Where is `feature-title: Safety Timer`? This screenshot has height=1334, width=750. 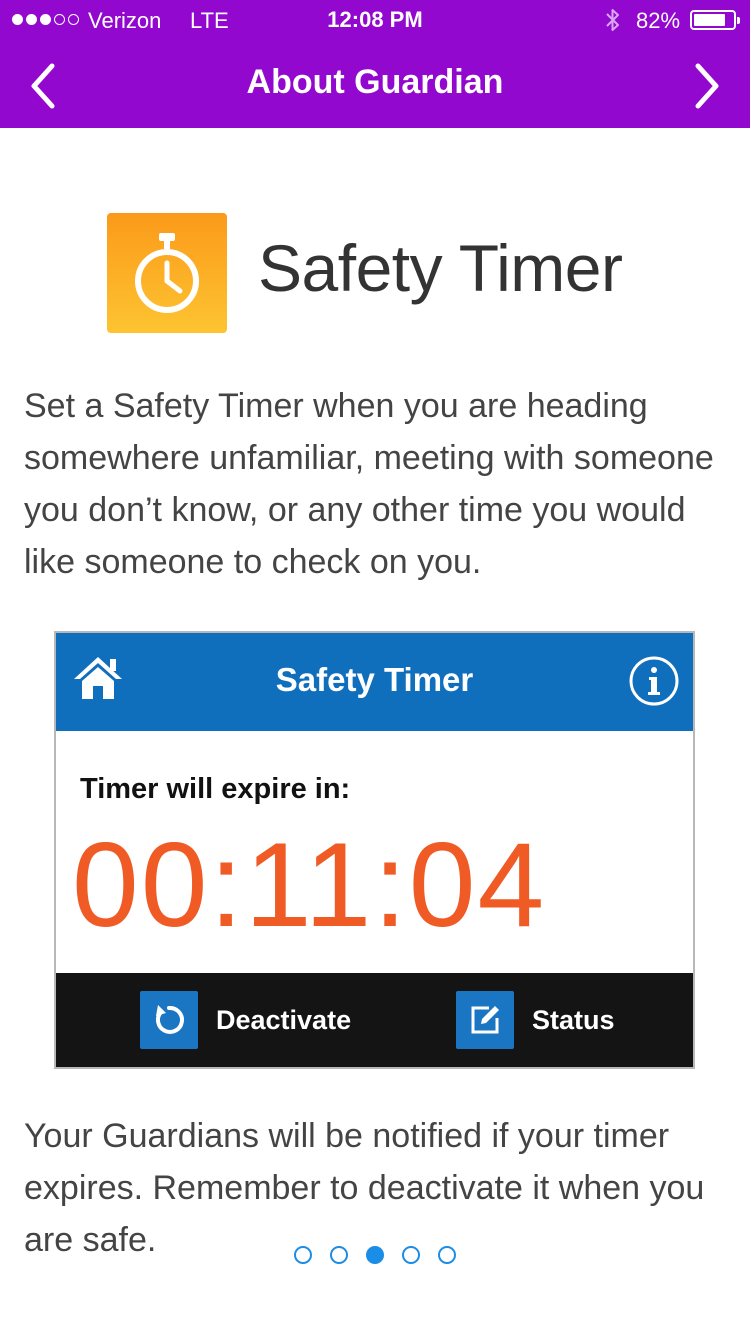 feature-title: Safety Timer is located at coordinates (440, 268).